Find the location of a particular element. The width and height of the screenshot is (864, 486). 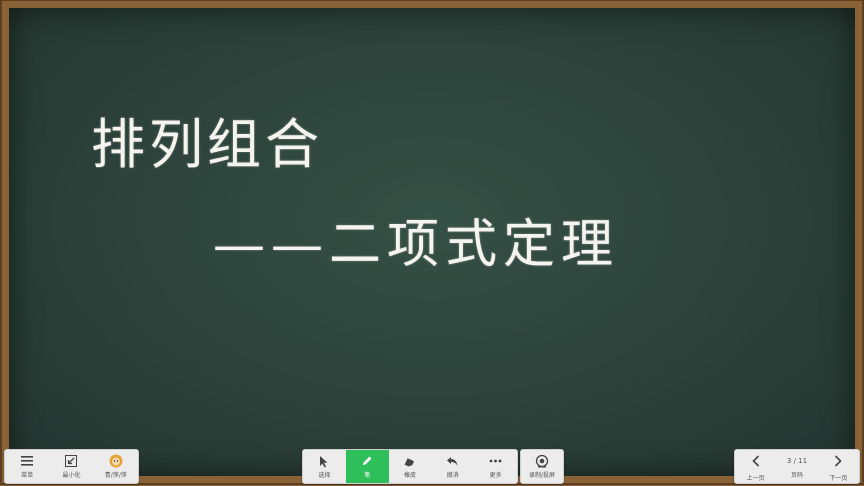

prev-page-button: 上一页 is located at coordinates (755, 466).